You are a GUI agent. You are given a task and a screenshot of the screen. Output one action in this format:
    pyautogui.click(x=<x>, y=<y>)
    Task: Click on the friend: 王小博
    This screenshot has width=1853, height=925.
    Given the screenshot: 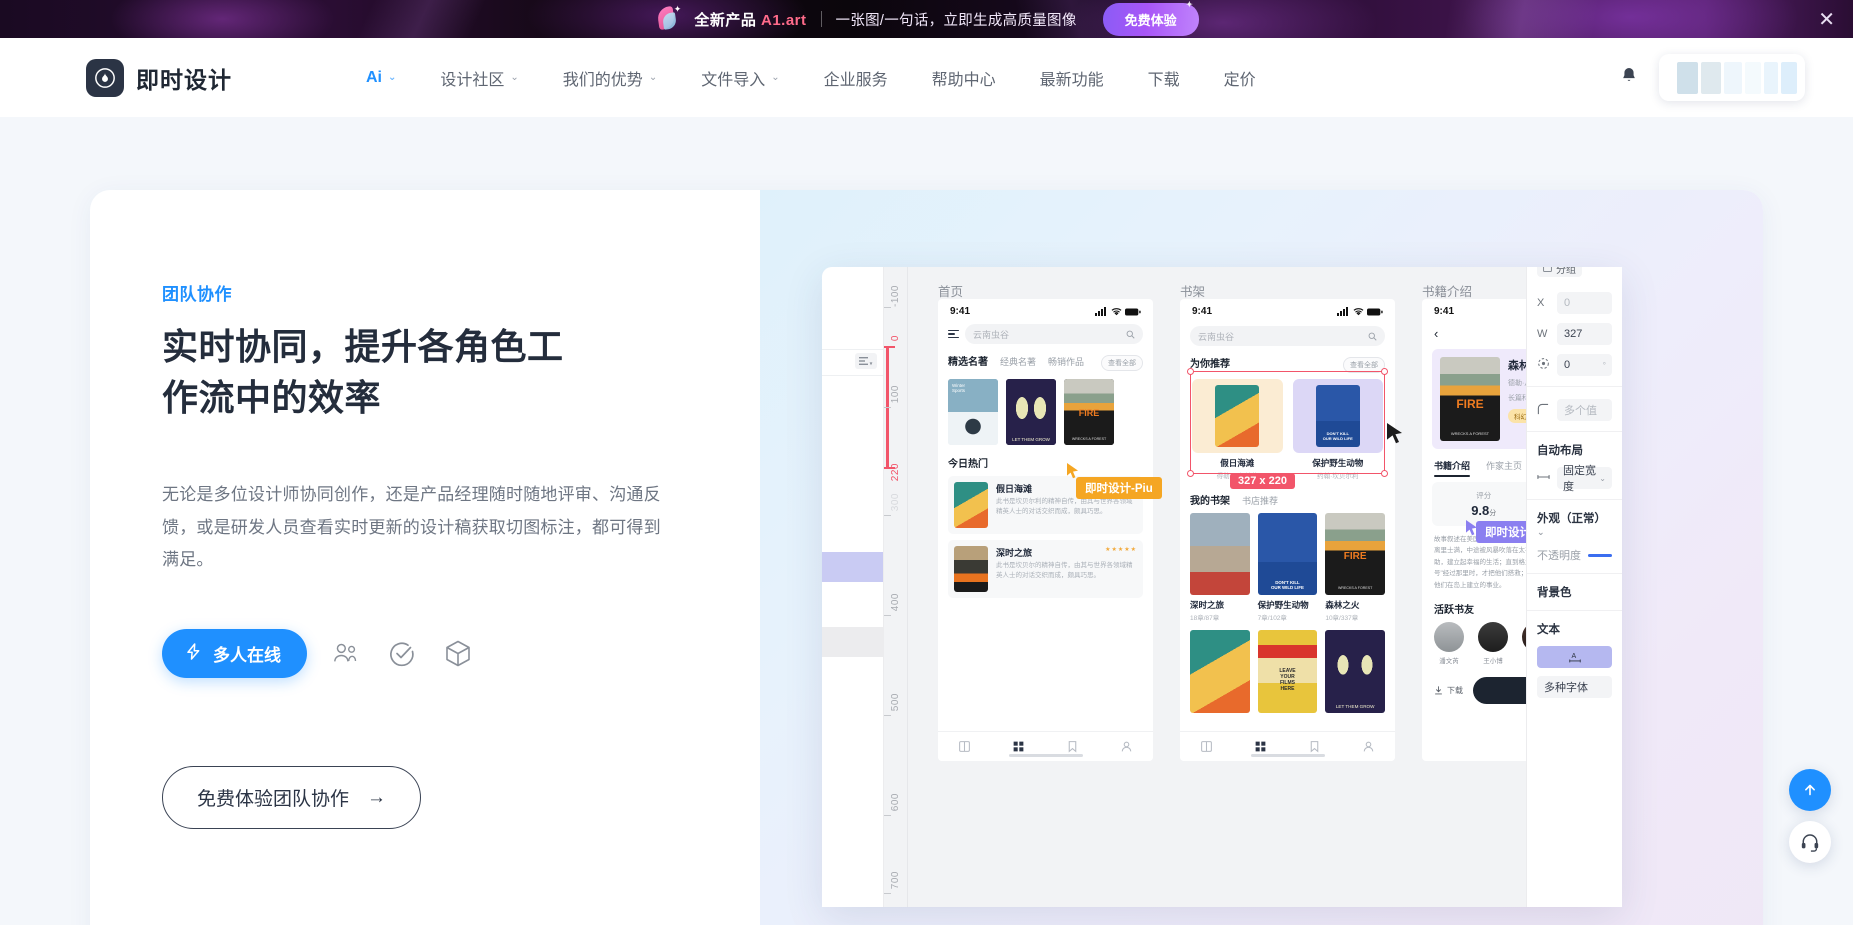 What is the action you would take?
    pyautogui.click(x=1493, y=643)
    